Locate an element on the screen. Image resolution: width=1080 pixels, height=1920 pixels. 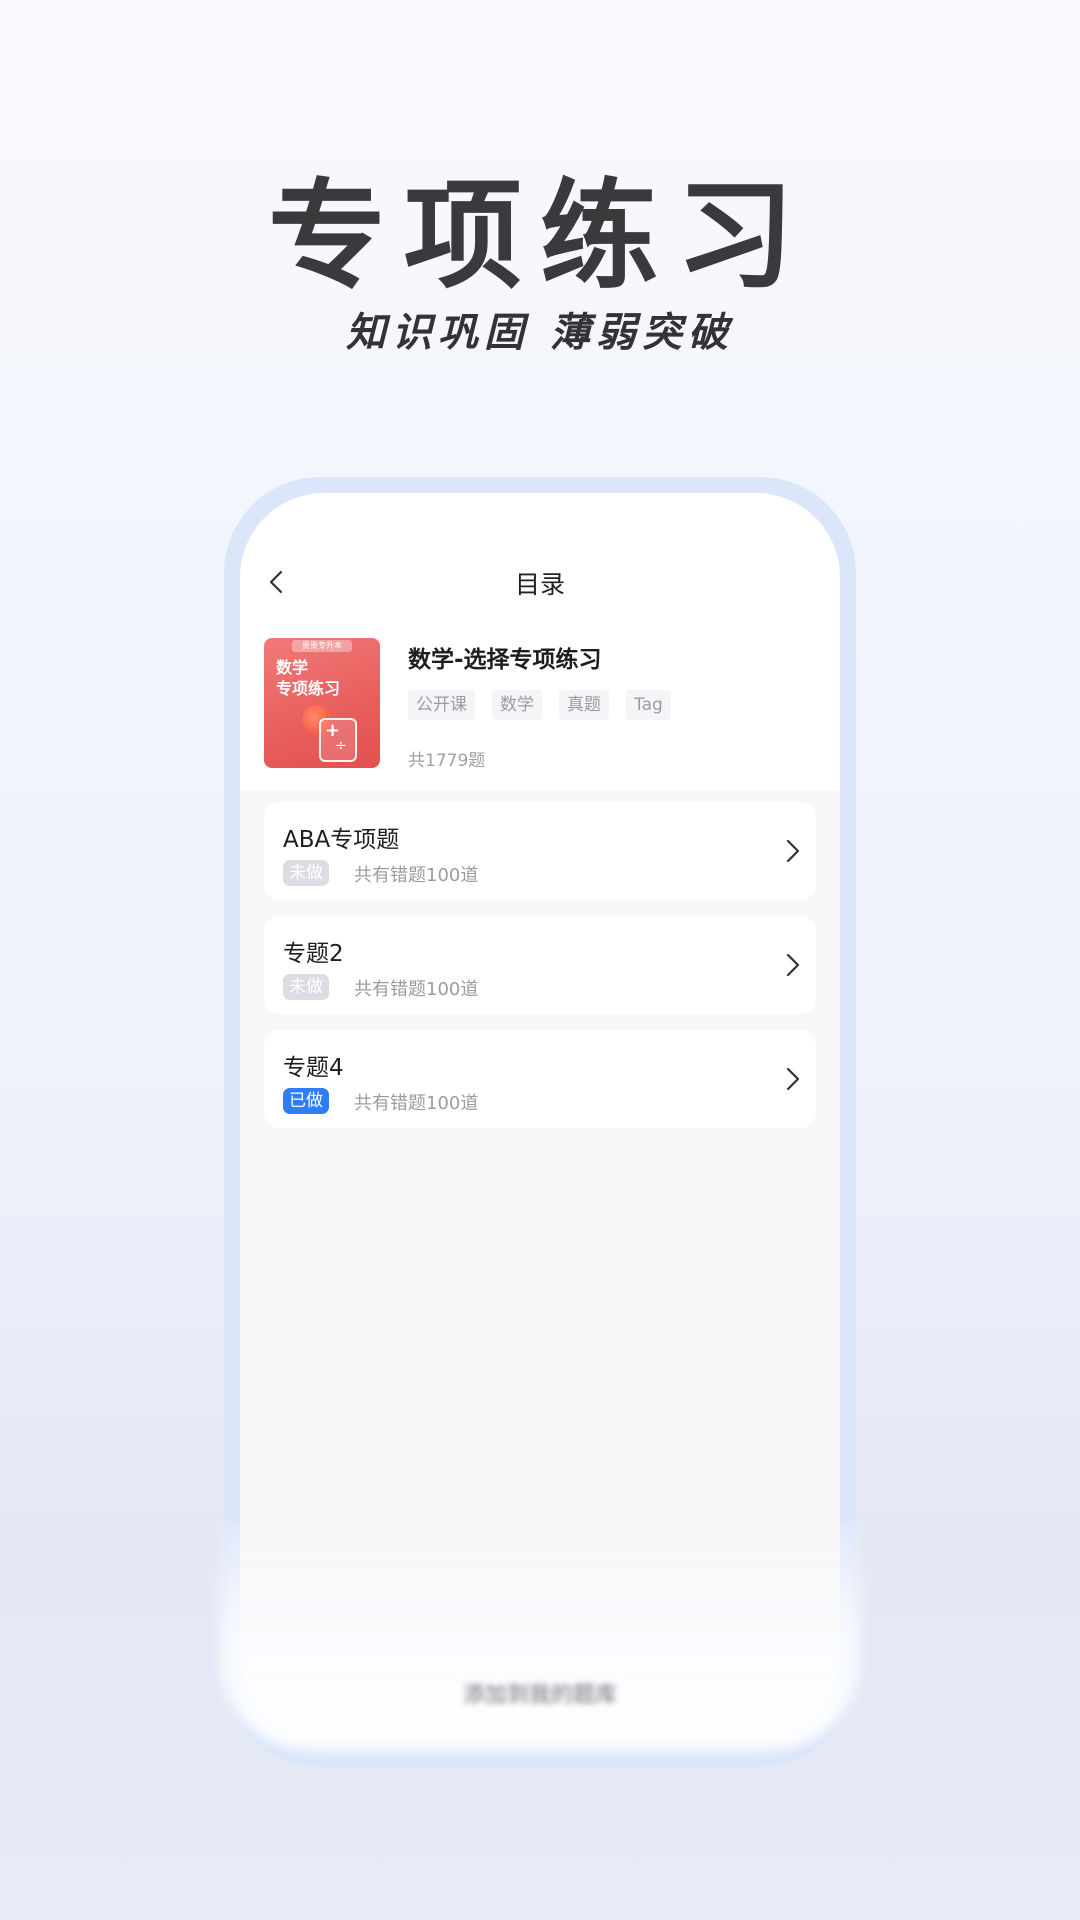
question-count: 共1779题 is located at coordinates (447, 761).